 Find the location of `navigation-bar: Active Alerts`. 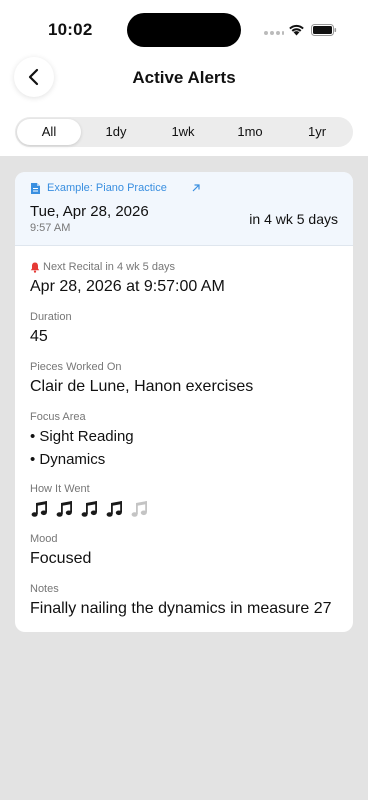

navigation-bar: Active Alerts is located at coordinates (184, 77).